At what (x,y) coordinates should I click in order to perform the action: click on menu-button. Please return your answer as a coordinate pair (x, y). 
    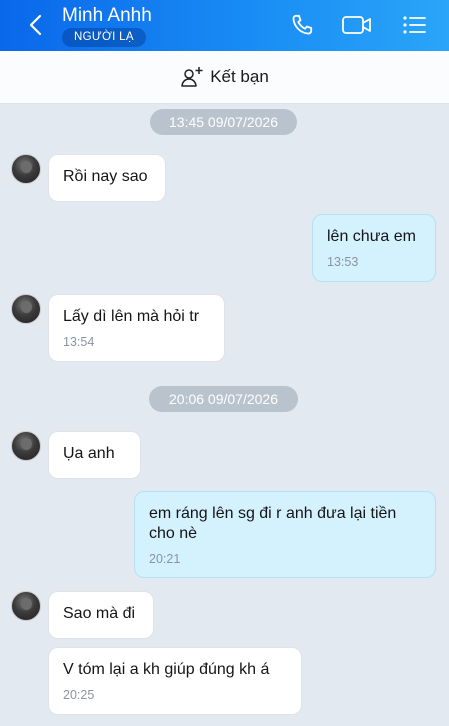
    Looking at the image, I should click on (414, 25).